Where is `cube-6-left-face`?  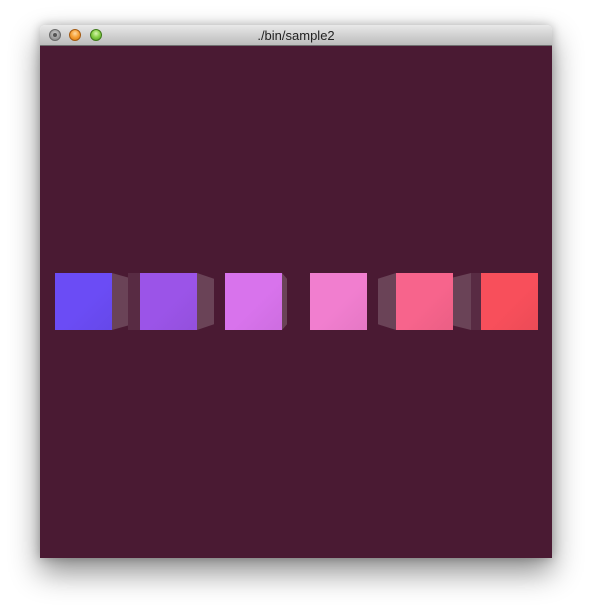 cube-6-left-face is located at coordinates (476, 301).